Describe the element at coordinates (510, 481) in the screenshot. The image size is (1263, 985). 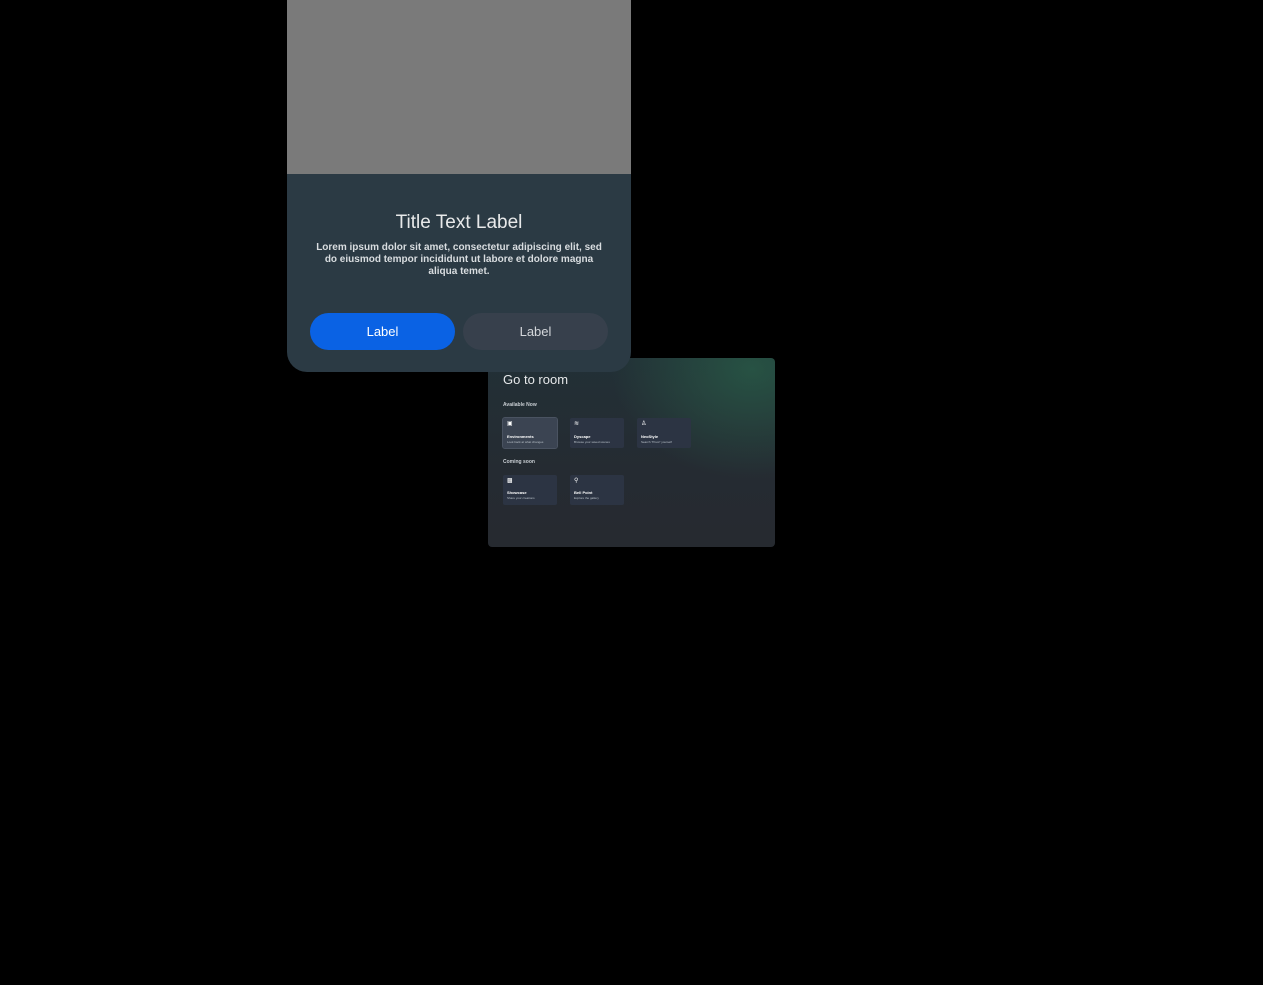
I see `gamepad-icon: ▩` at that location.